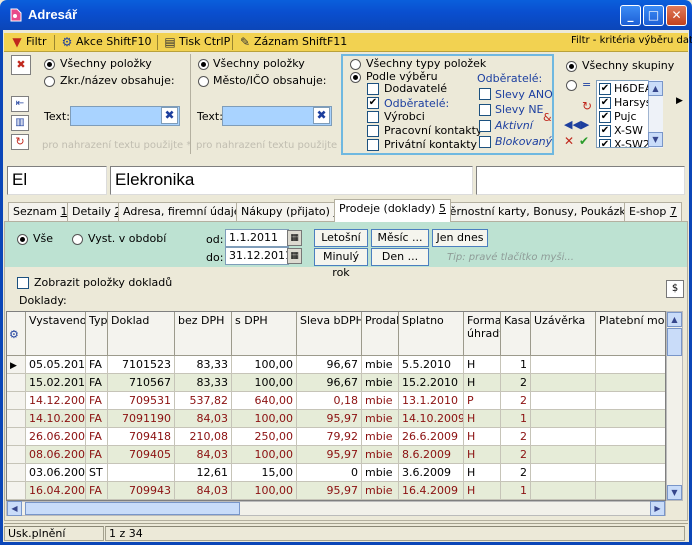 The width and height of the screenshot is (692, 545). I want to click on table-cell: 3.6.2009, so click(431, 473).